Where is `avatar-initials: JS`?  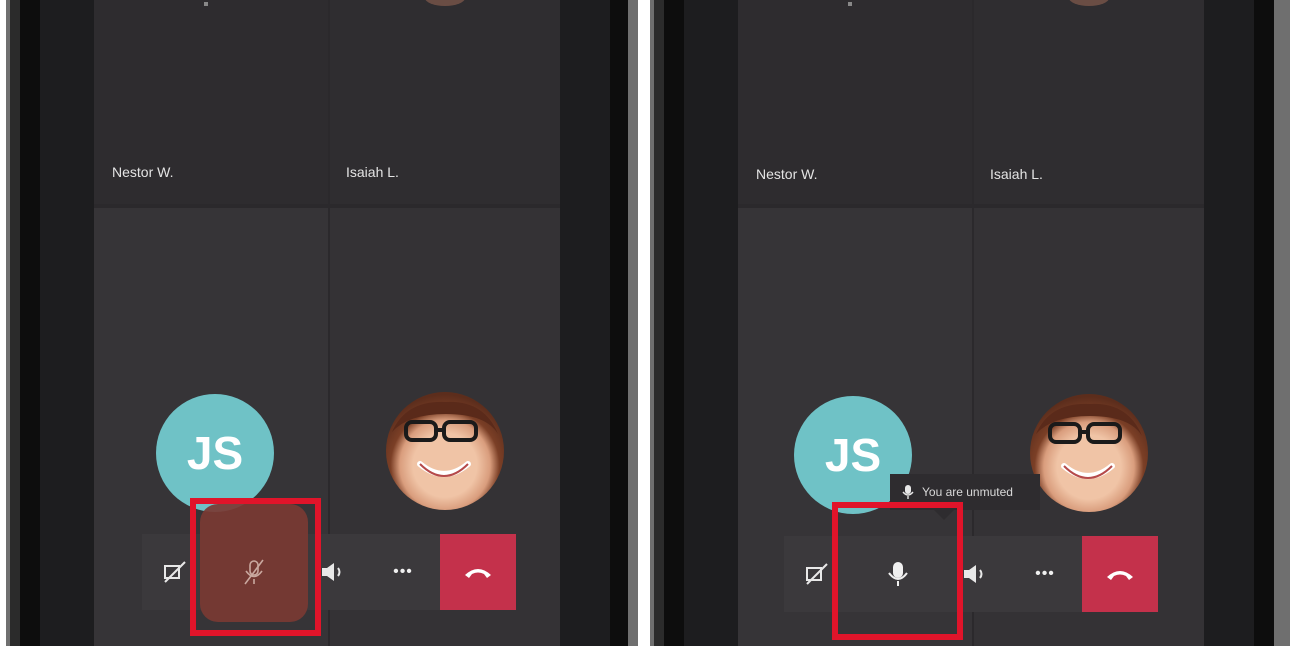 avatar-initials: JS is located at coordinates (215, 453).